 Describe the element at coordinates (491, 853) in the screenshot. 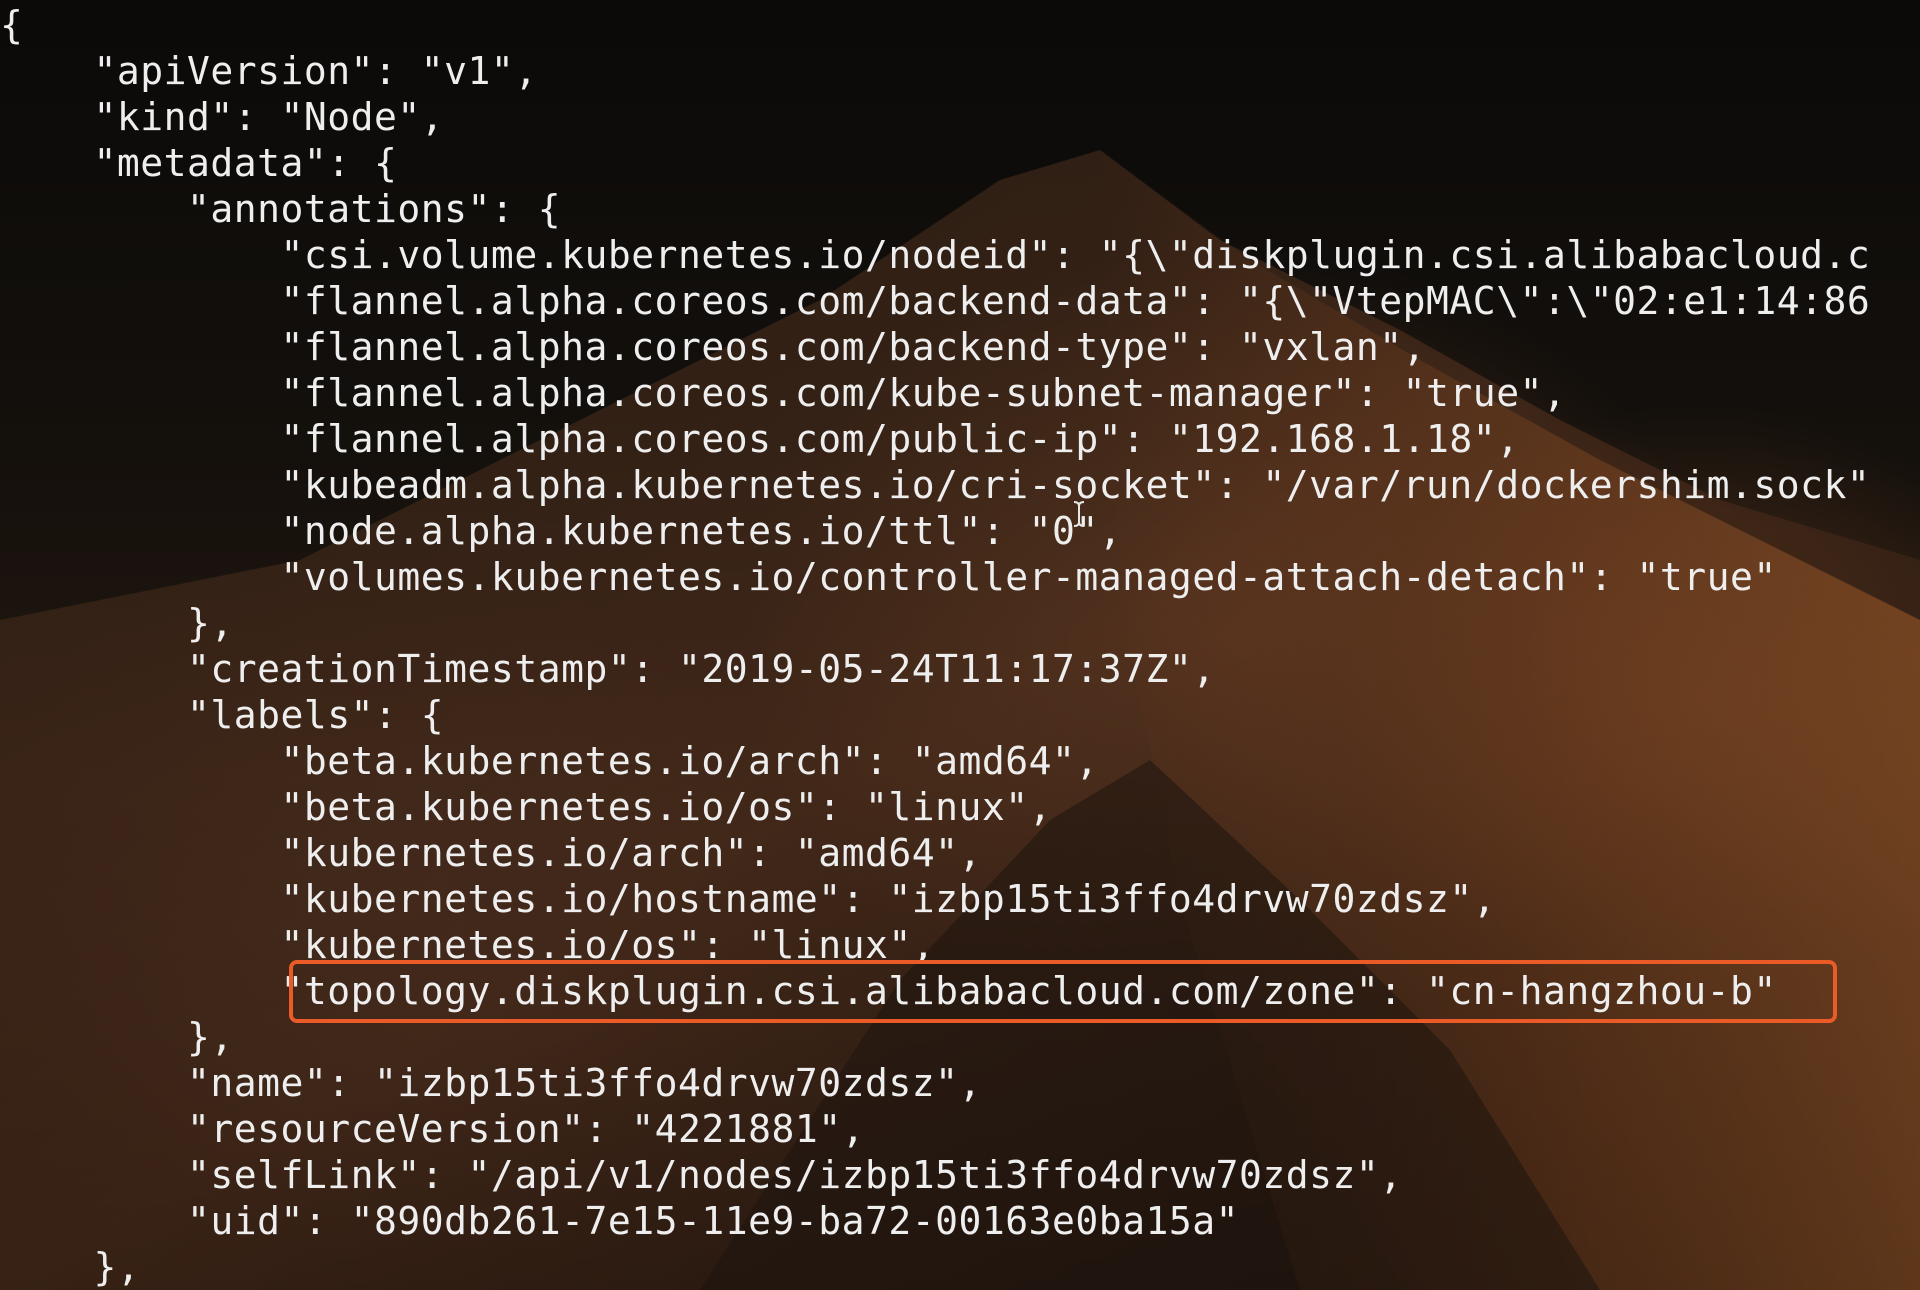

I see `code-line: "kubernetes.io/arch": "amd64",` at that location.